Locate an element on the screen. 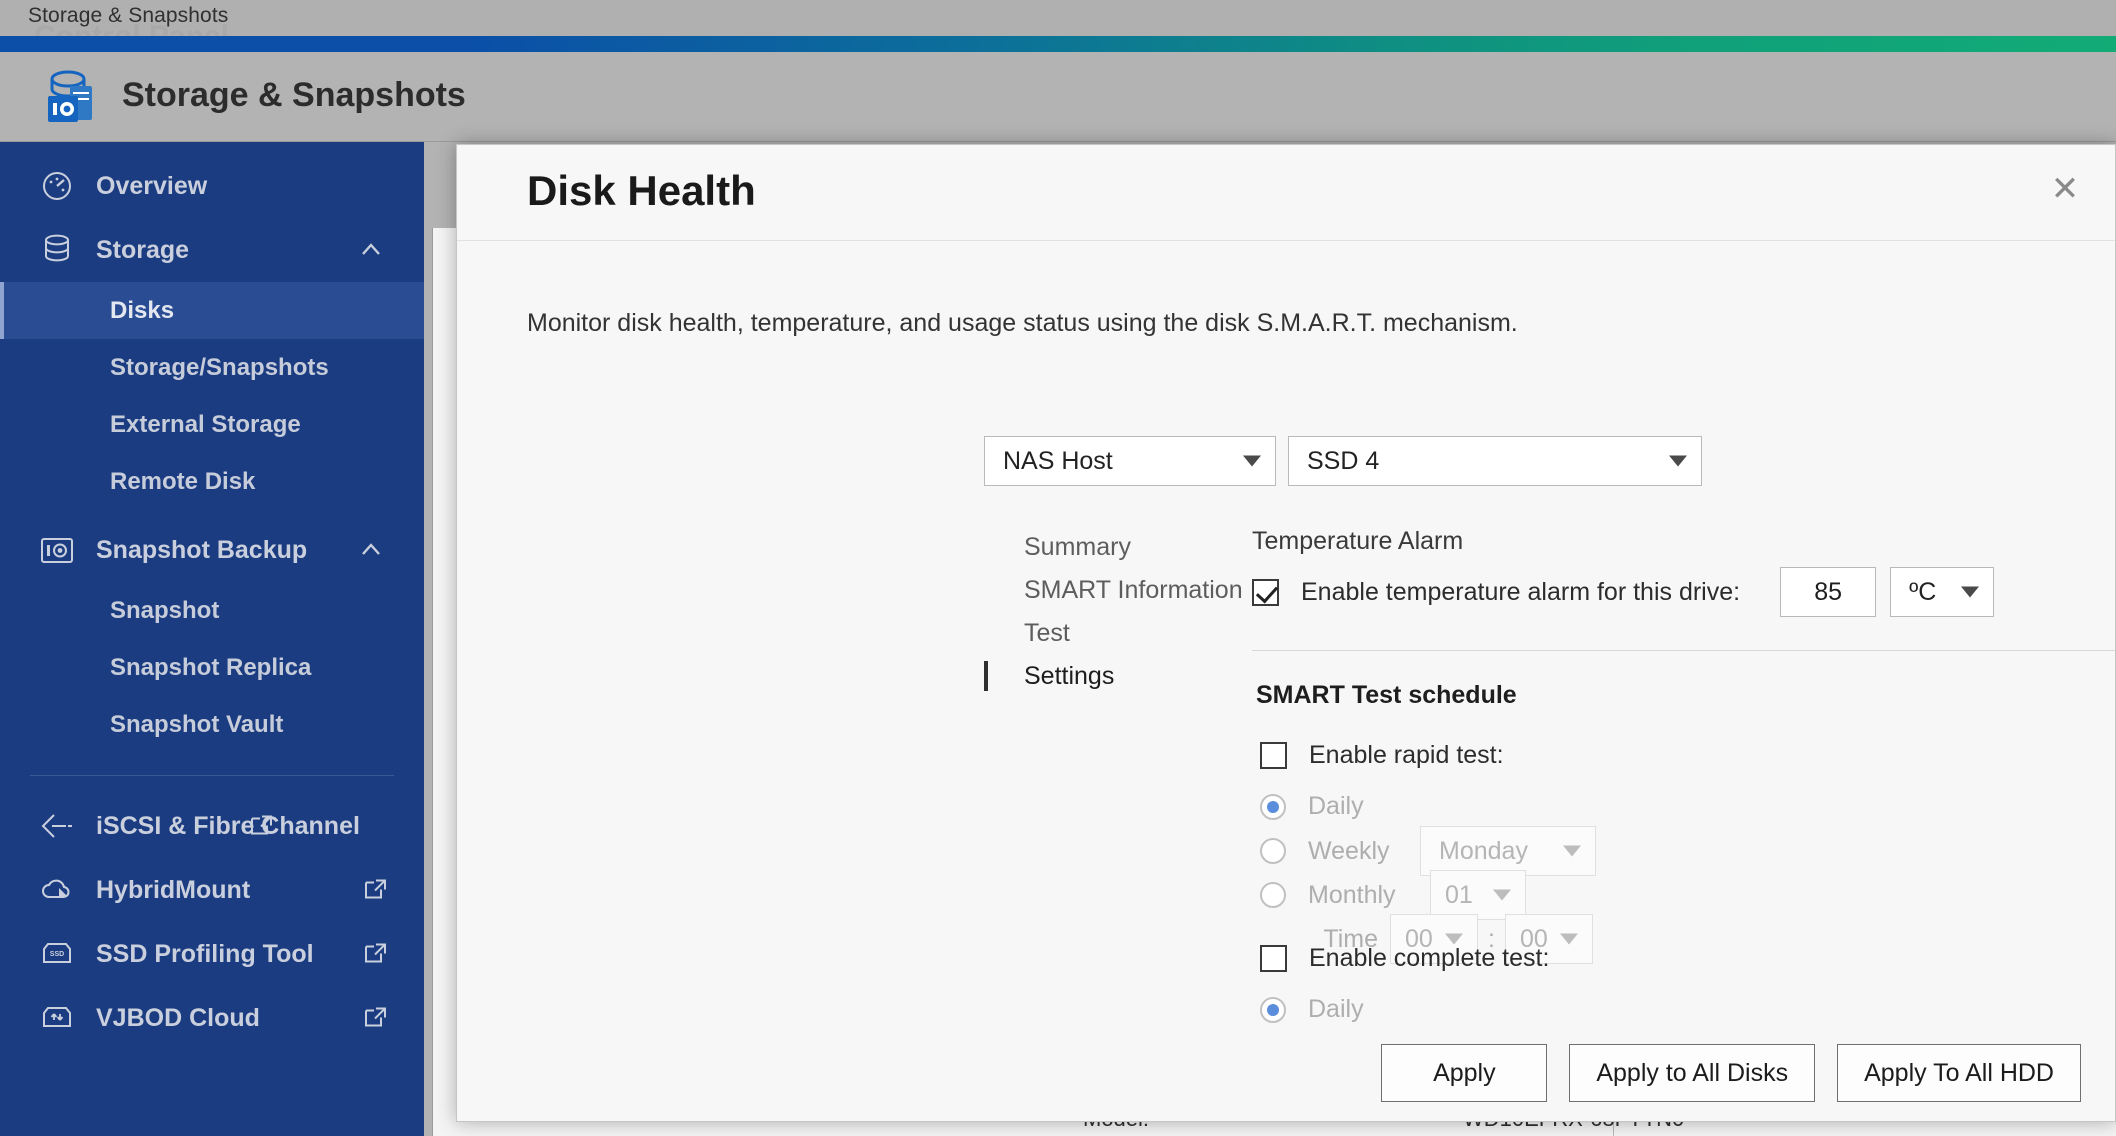 The image size is (2116, 1136). rapid-daily-row: Daily is located at coordinates (1312, 806).